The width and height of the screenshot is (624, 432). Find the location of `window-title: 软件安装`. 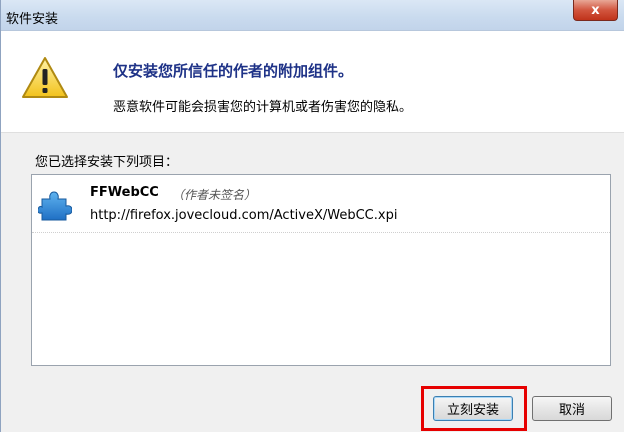

window-title: 软件安装 is located at coordinates (32, 19).